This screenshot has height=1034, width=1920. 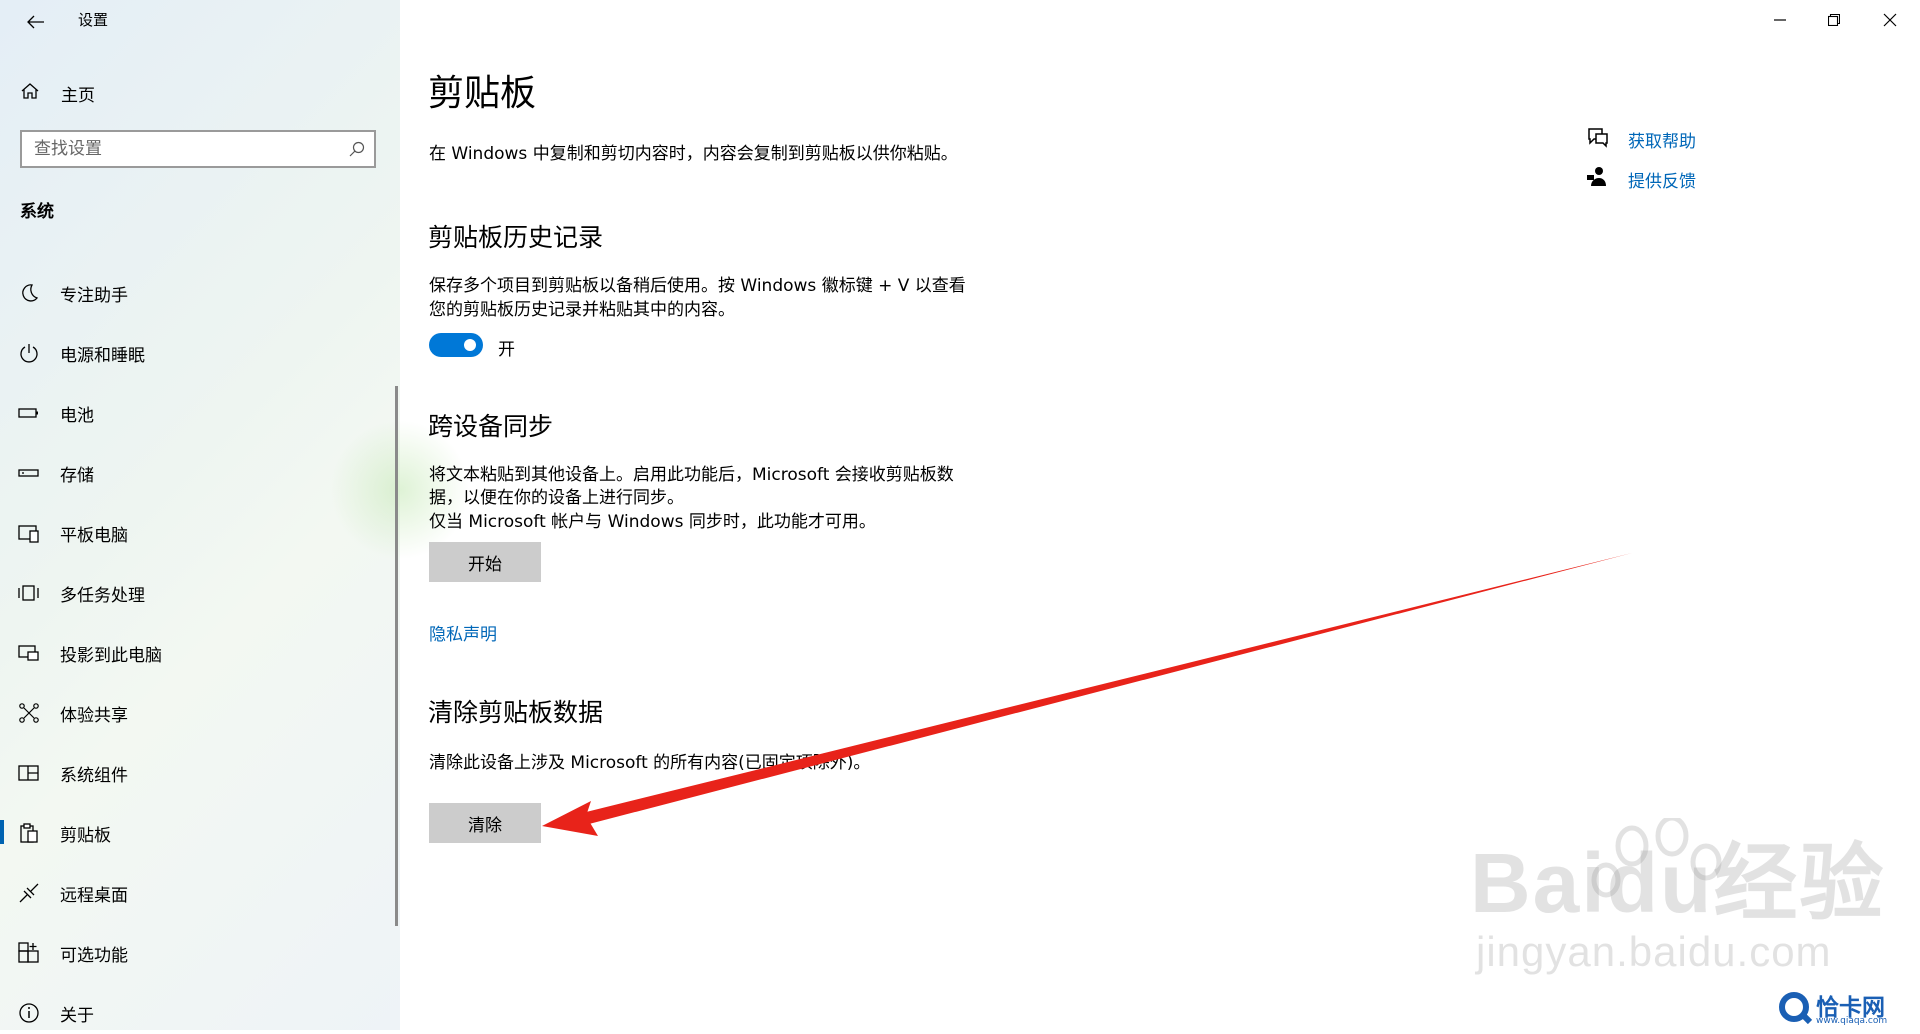 What do you see at coordinates (1796, 1008) in the screenshot?
I see `site-logo-icon` at bounding box center [1796, 1008].